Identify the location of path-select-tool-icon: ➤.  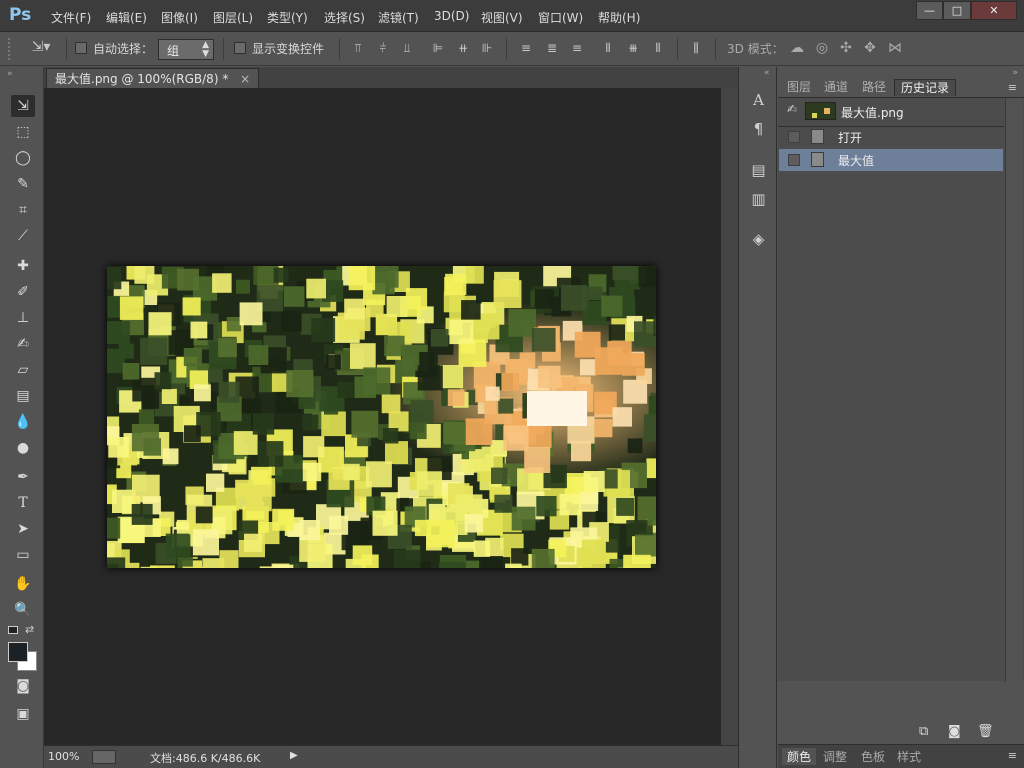
(23, 529).